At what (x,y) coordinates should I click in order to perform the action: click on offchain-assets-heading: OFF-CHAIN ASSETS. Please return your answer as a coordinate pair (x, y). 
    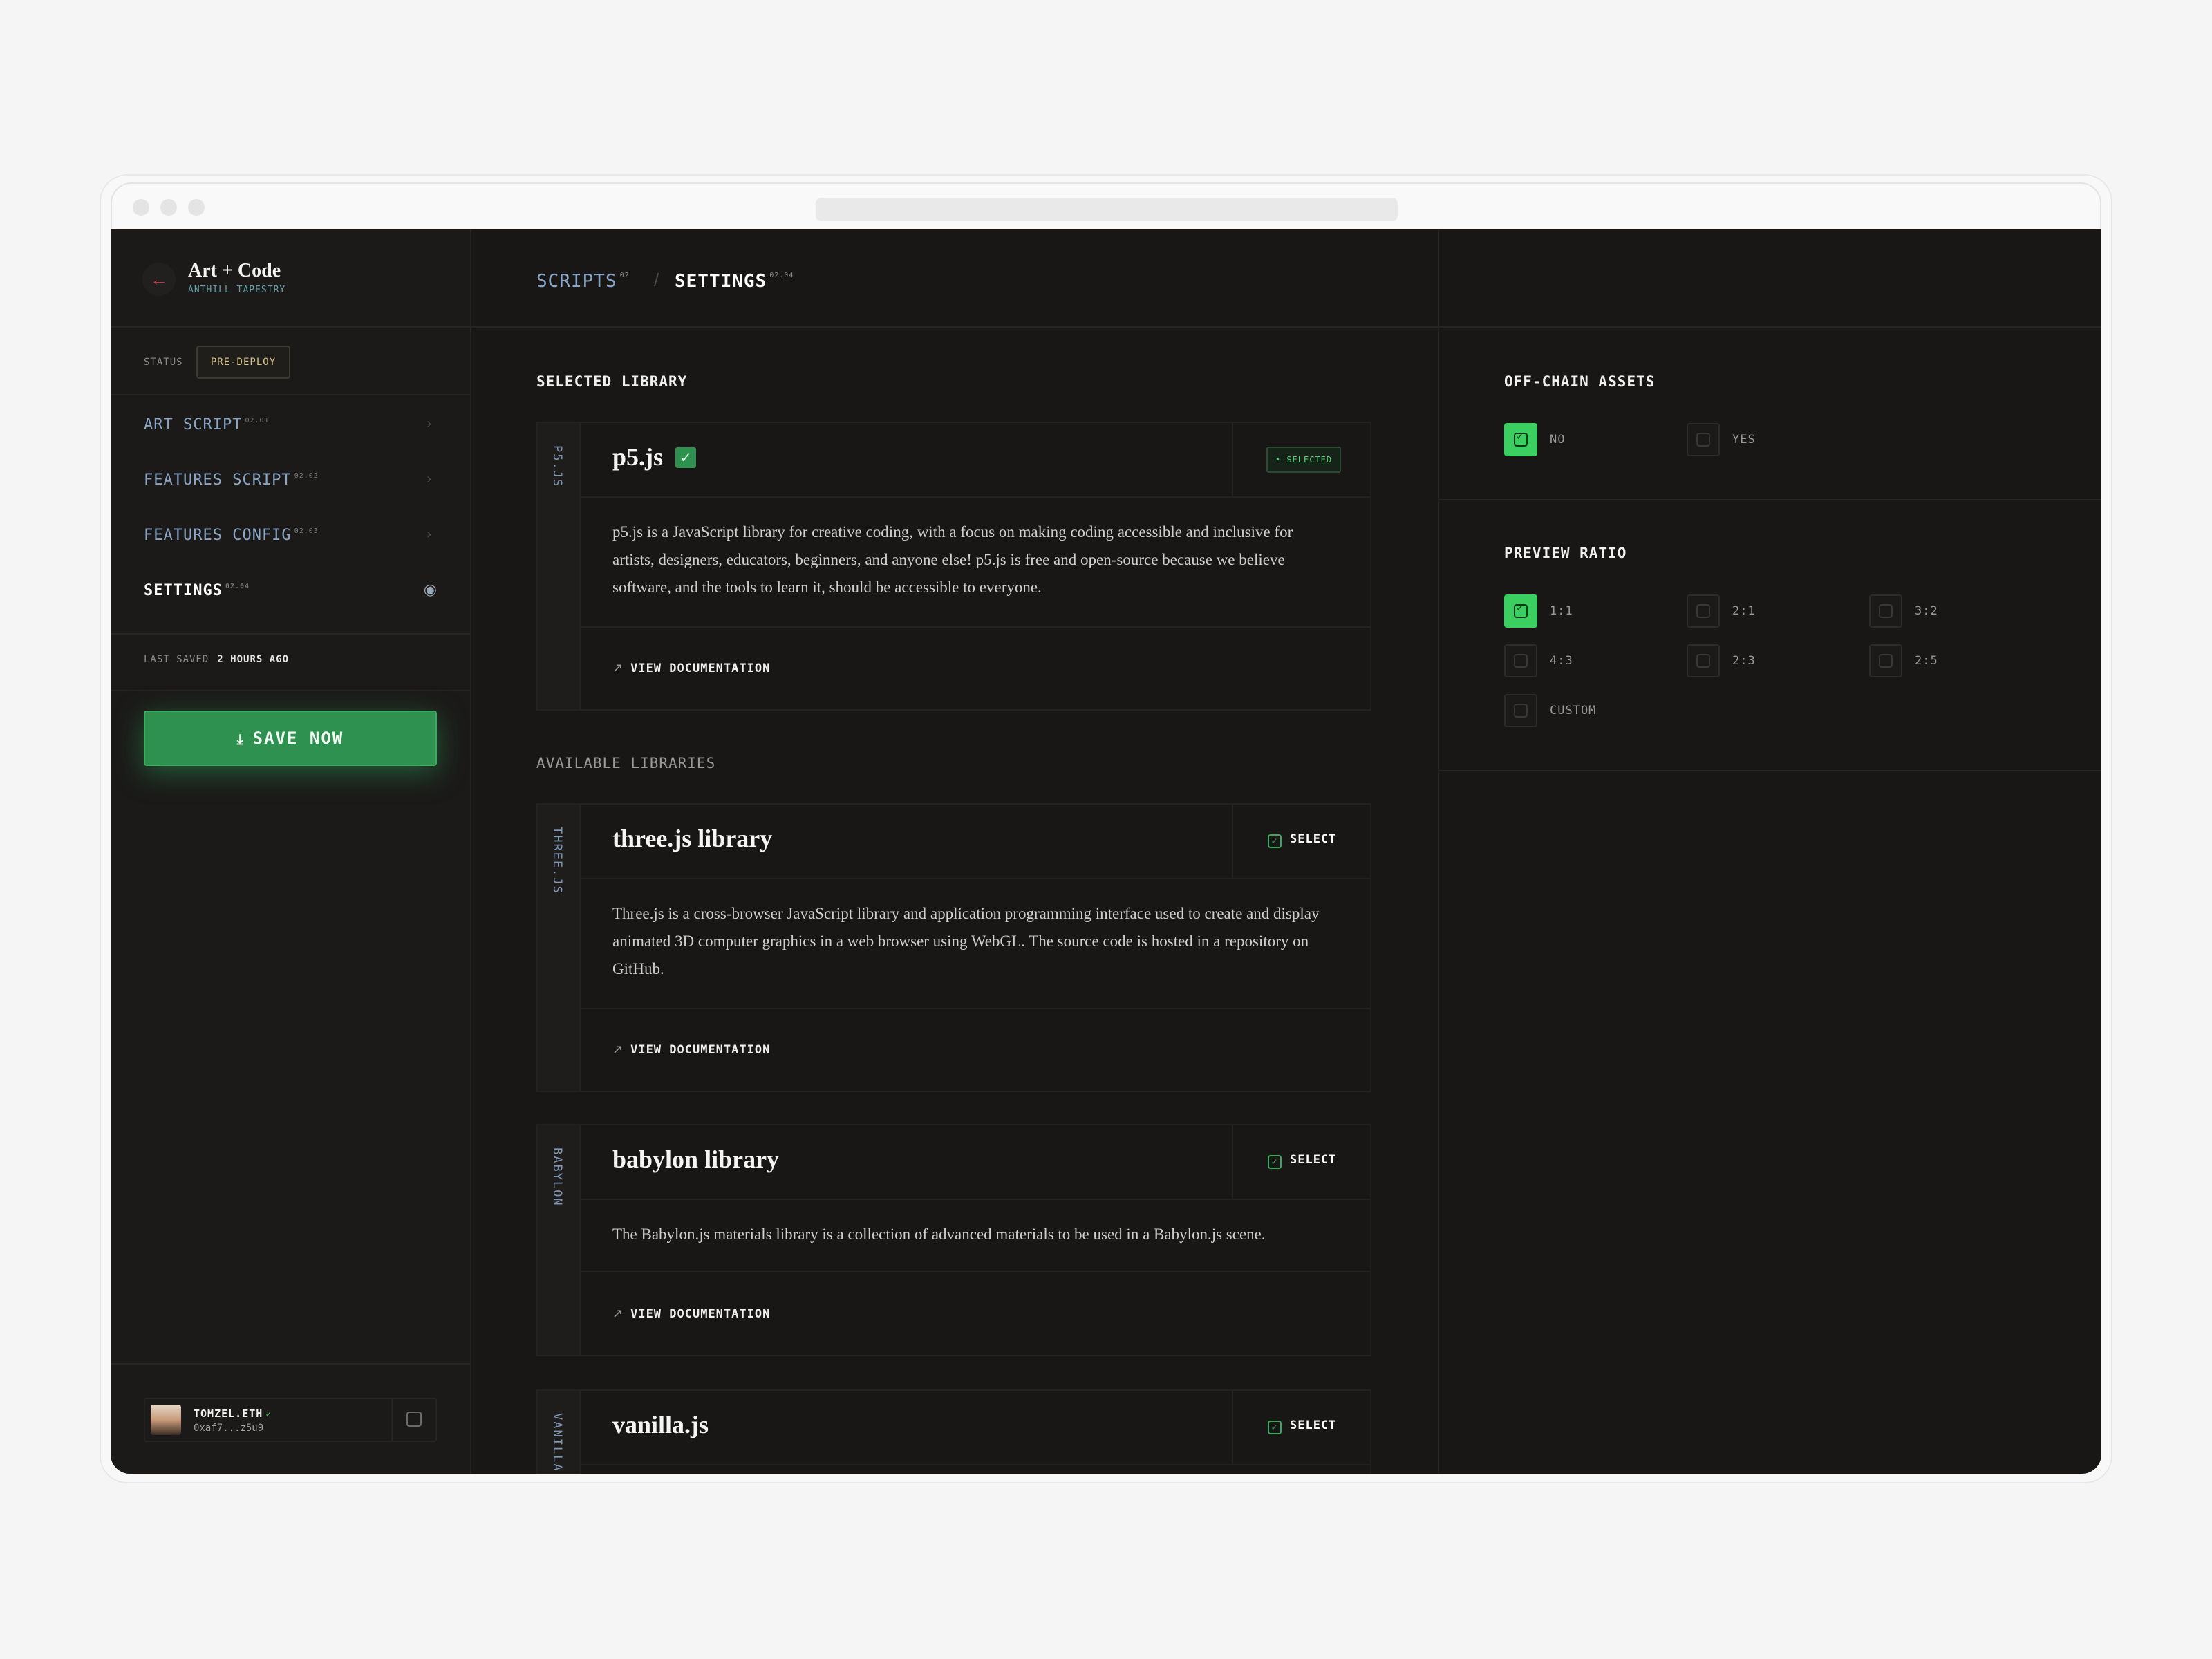
    Looking at the image, I should click on (1580, 381).